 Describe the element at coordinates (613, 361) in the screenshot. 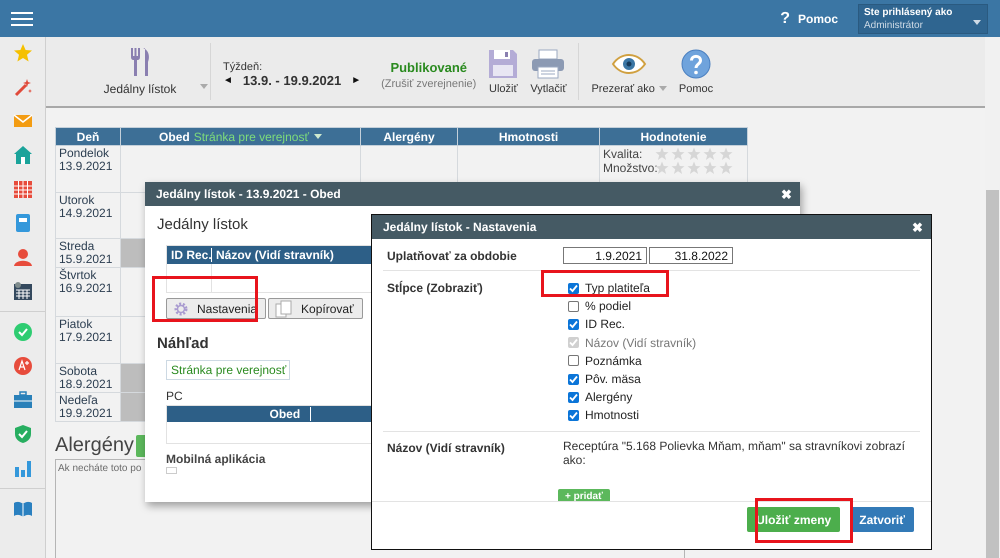

I see `checkbox-label: Poznámka` at that location.